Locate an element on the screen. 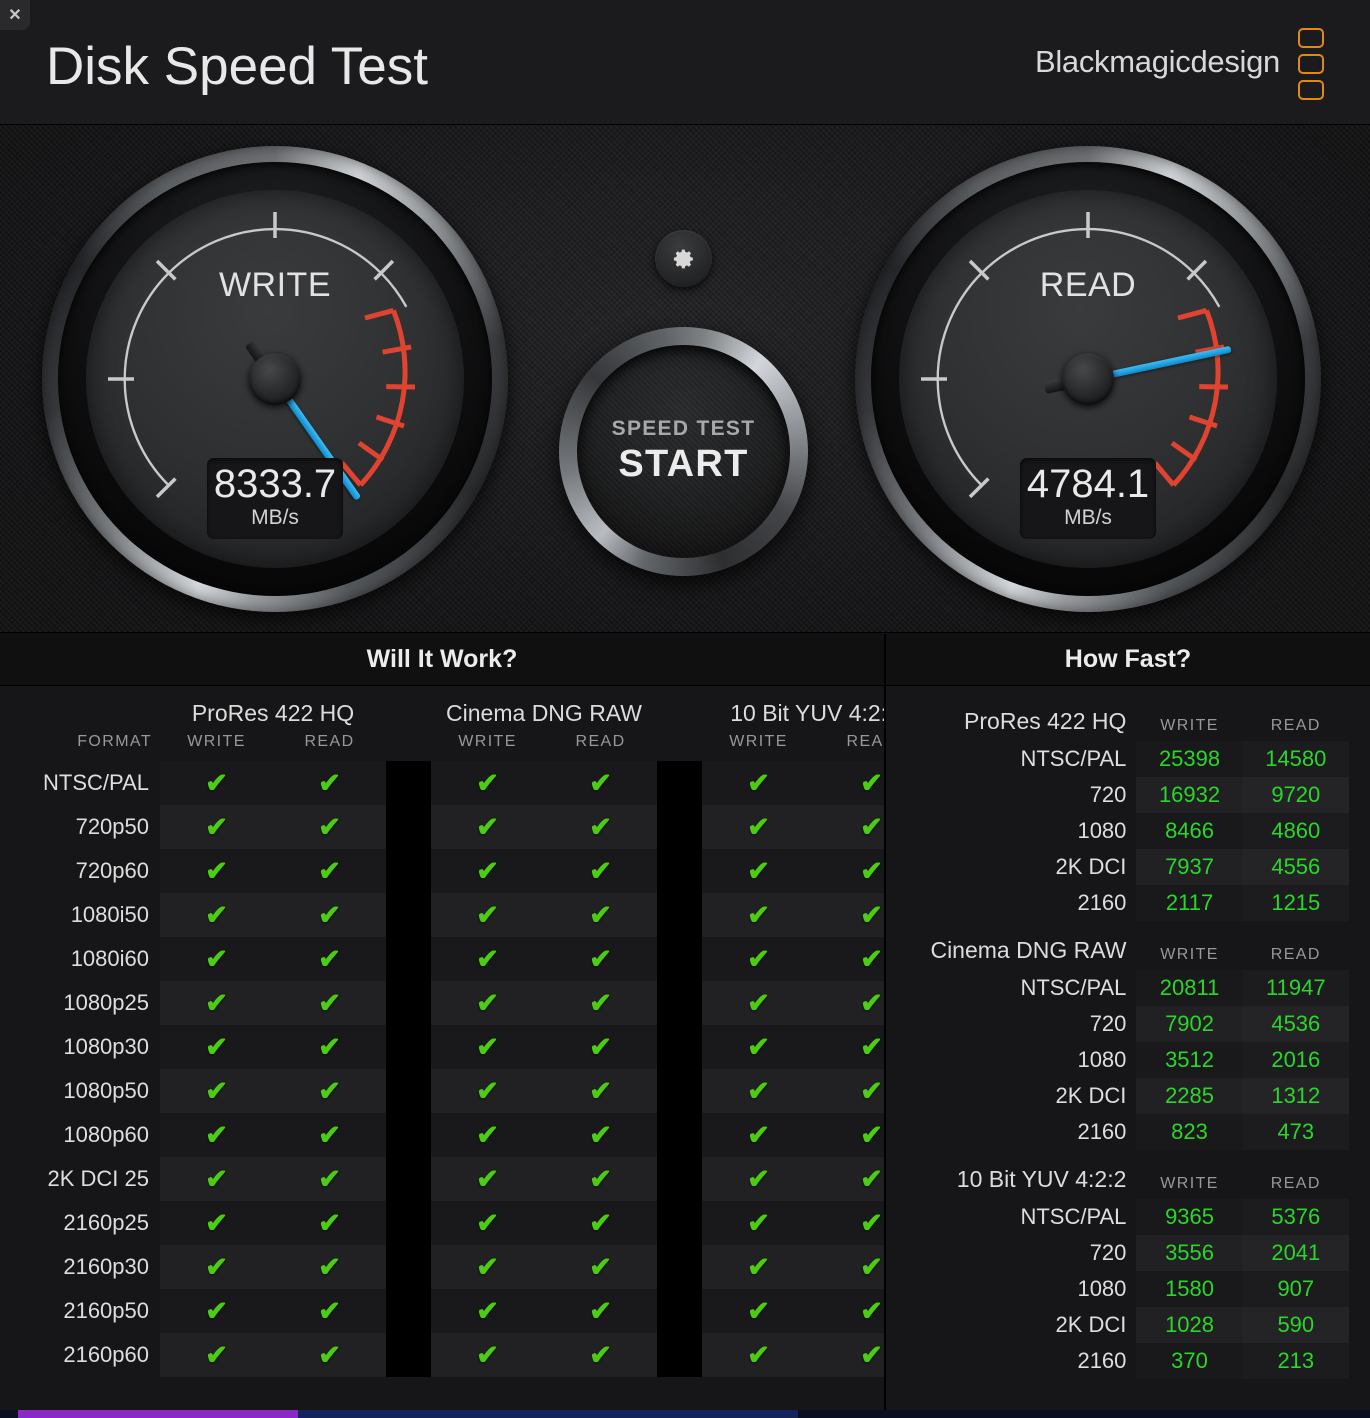  table-row: 2160p50 ✔ ✔ ✔ ✔ ✔ ✔ is located at coordinates (464, 1311).